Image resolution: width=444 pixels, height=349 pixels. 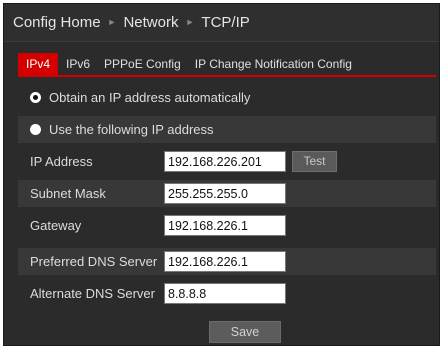 What do you see at coordinates (131, 129) in the screenshot?
I see `use-following-ip-label: Use the following IP address` at bounding box center [131, 129].